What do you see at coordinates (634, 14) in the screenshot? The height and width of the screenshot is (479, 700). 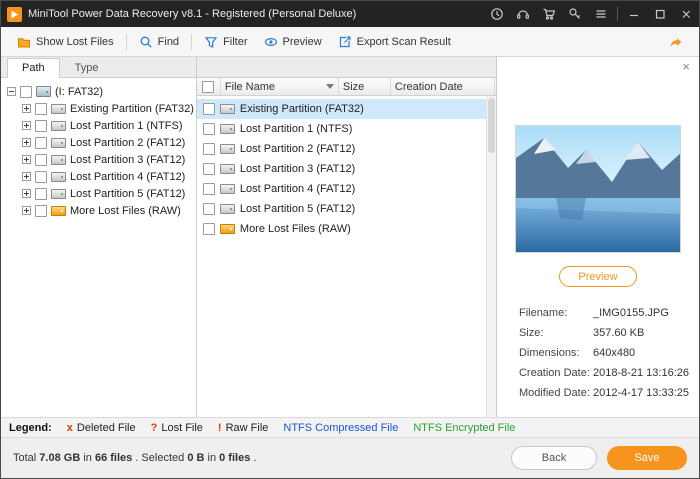 I see `minimize-button` at bounding box center [634, 14].